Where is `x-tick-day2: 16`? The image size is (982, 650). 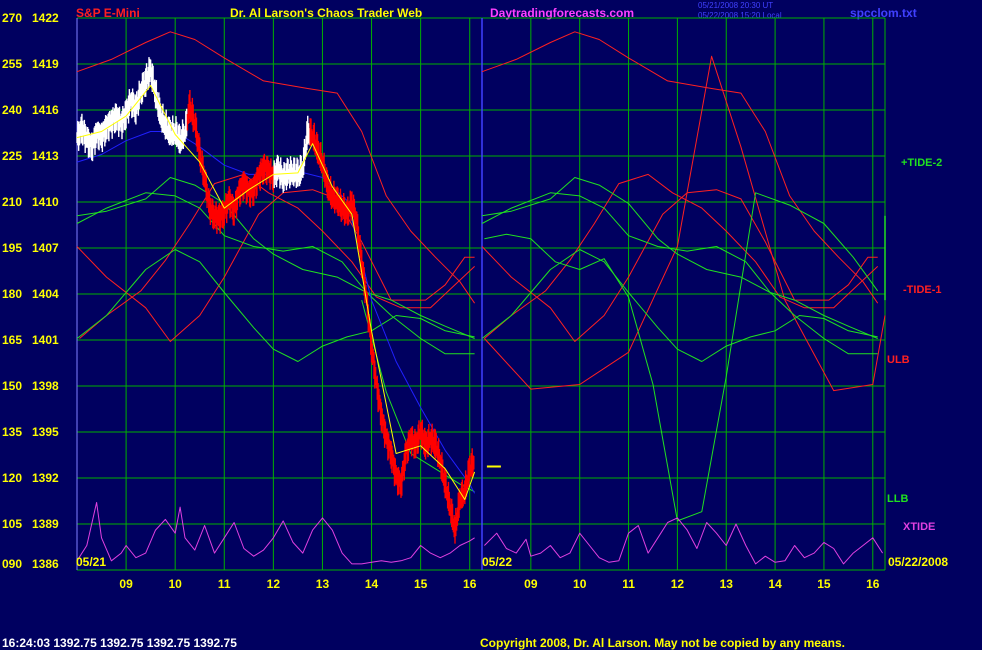
x-tick-day2: 16 is located at coordinates (873, 584).